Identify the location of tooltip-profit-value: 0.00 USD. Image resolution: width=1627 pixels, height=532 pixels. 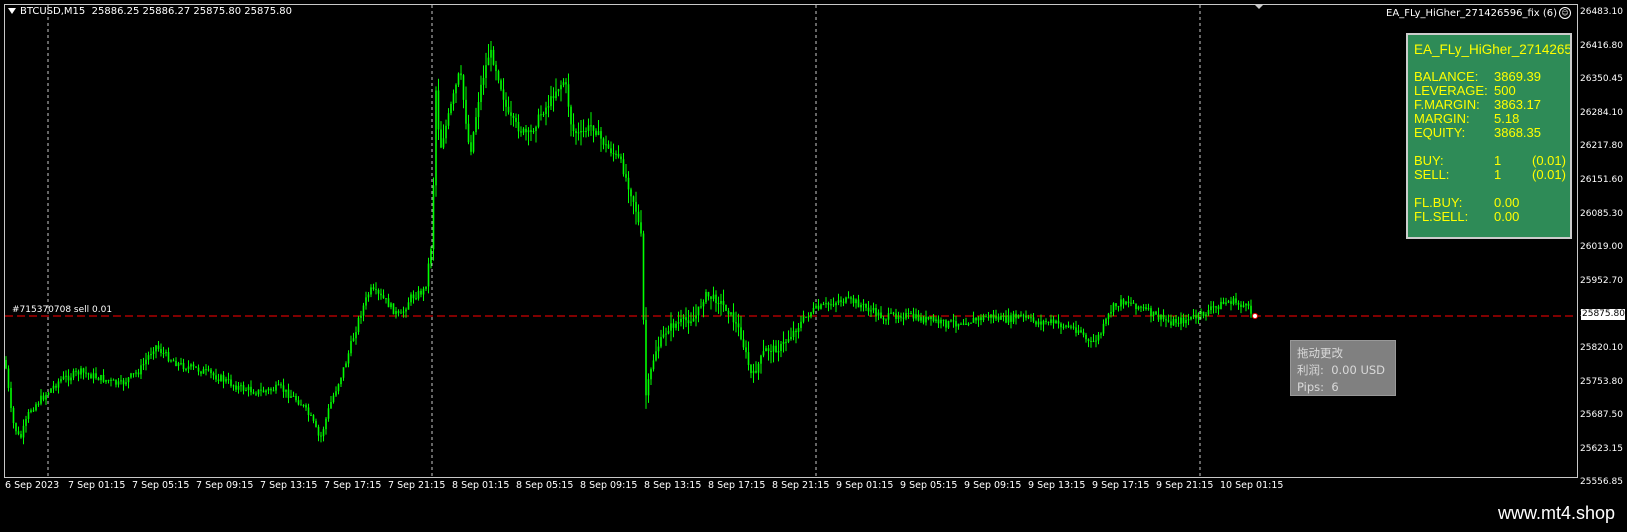
(1358, 370).